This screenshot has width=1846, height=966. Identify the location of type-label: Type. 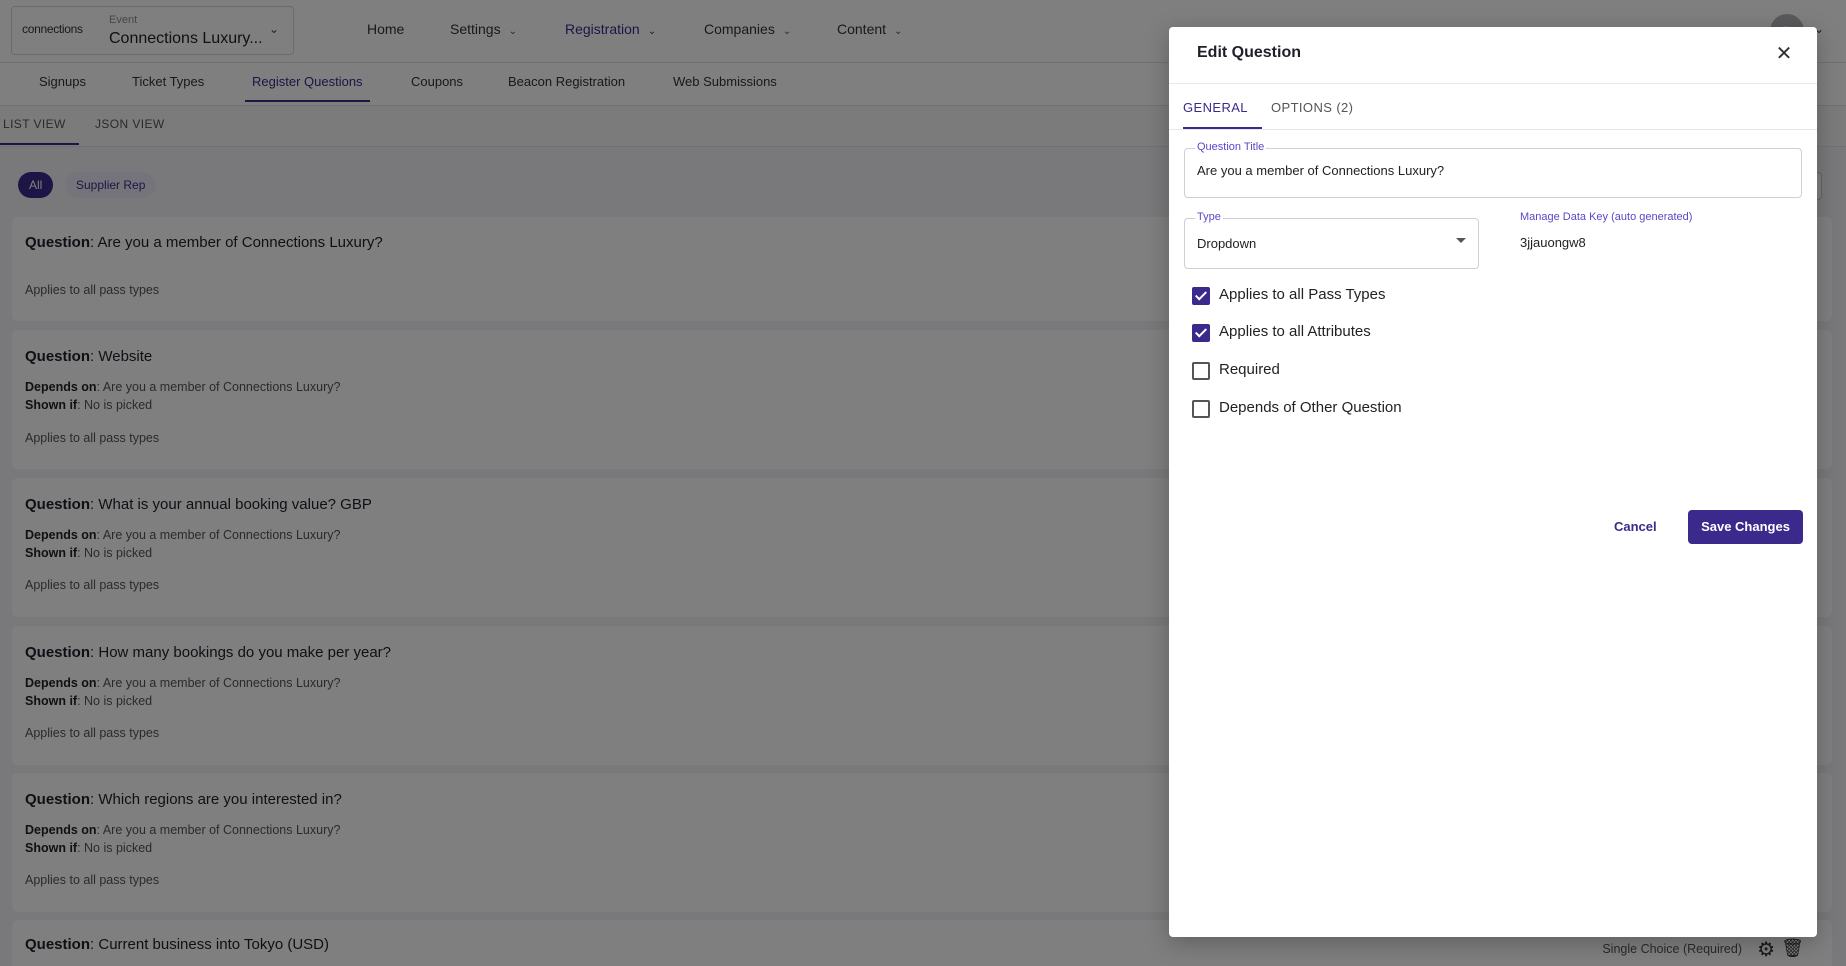
(1209, 217).